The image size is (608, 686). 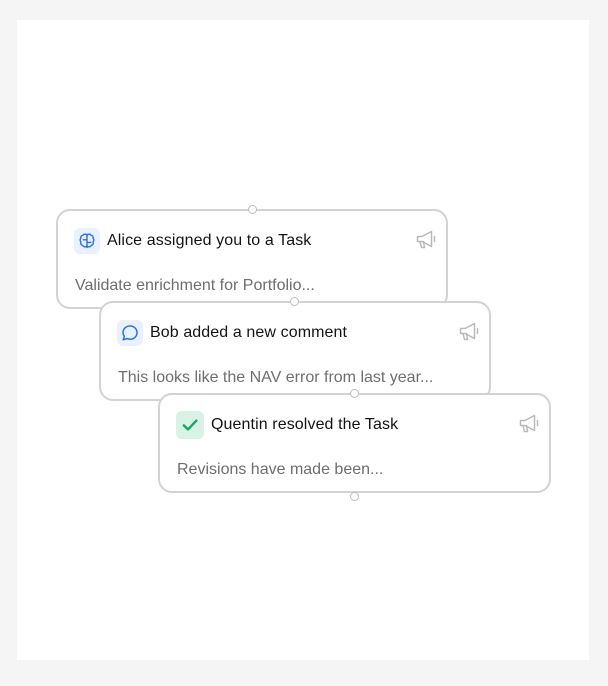 I want to click on notification-header: Quentin resolved the Task, so click(x=356, y=425).